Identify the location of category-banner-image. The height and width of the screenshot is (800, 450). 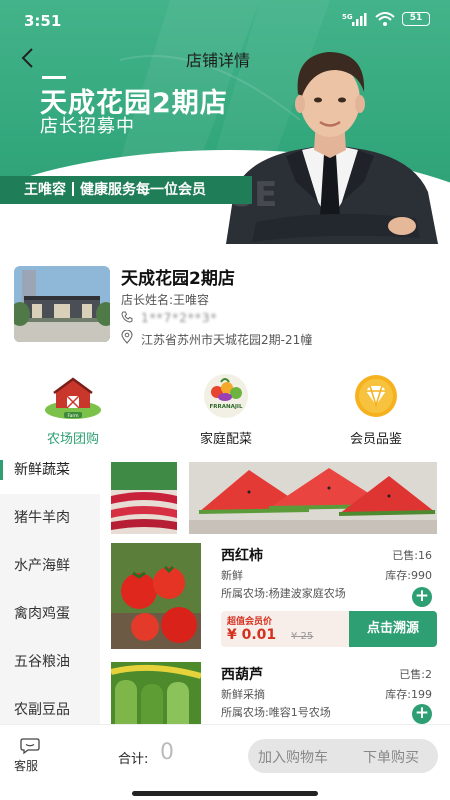
(144, 498).